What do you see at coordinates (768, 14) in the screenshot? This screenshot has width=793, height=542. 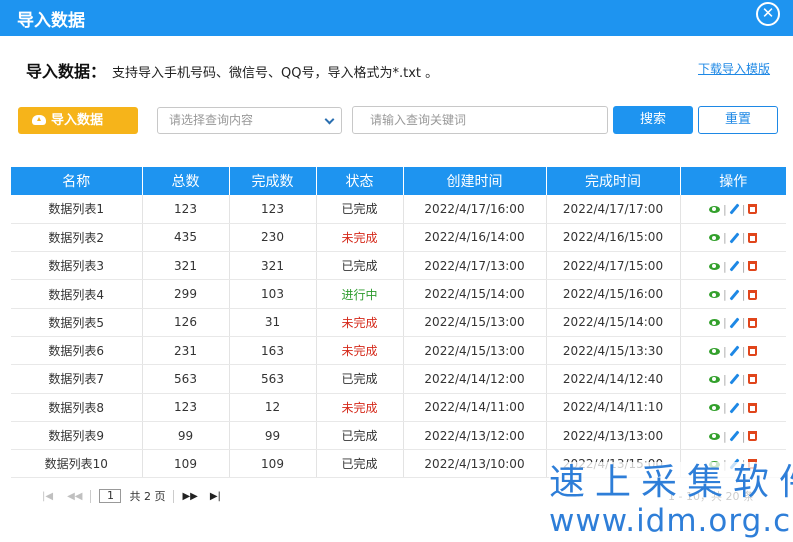 I see `close-icon: ✕` at bounding box center [768, 14].